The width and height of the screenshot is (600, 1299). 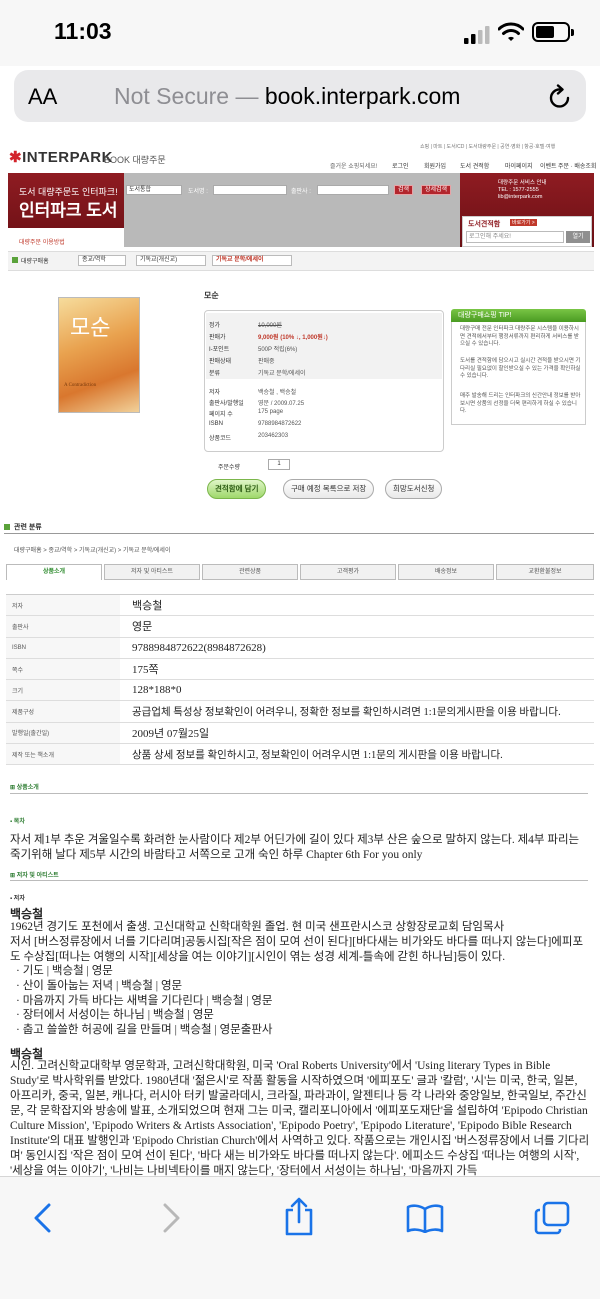 I want to click on quote-request-open-button: 열기, so click(x=578, y=237).